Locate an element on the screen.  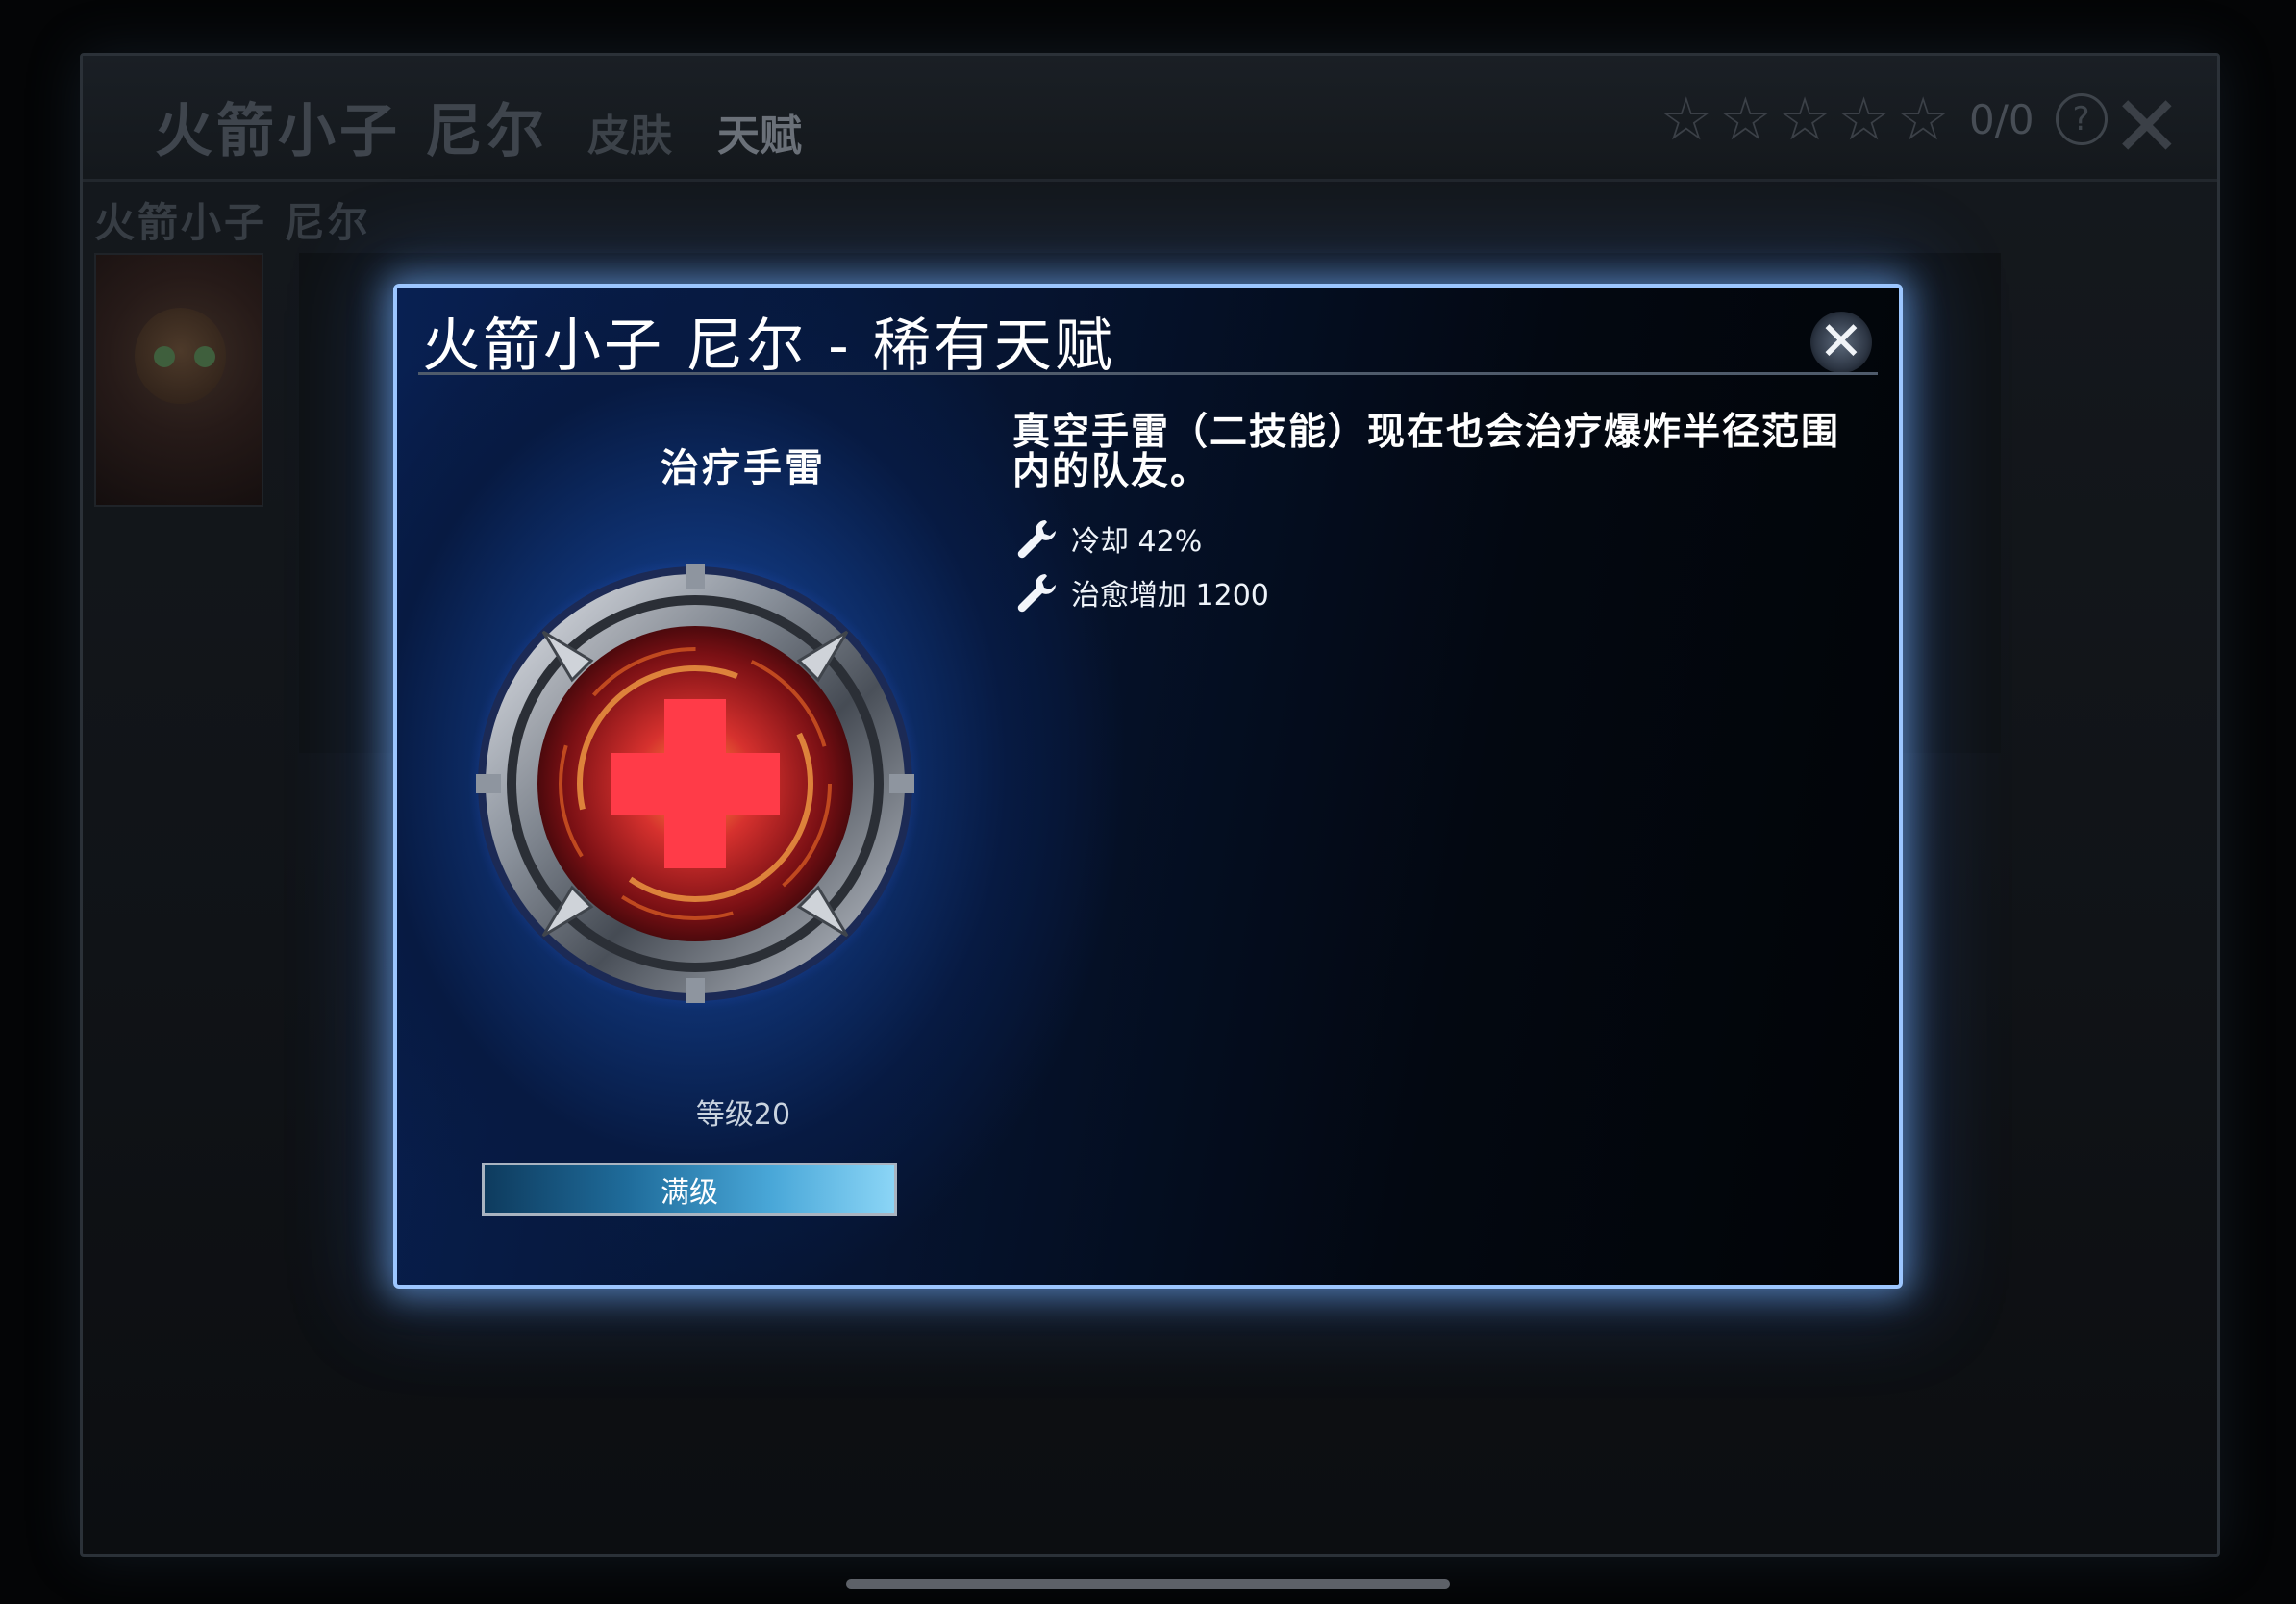
close-dialog-button: ✕ is located at coordinates (1841, 342).